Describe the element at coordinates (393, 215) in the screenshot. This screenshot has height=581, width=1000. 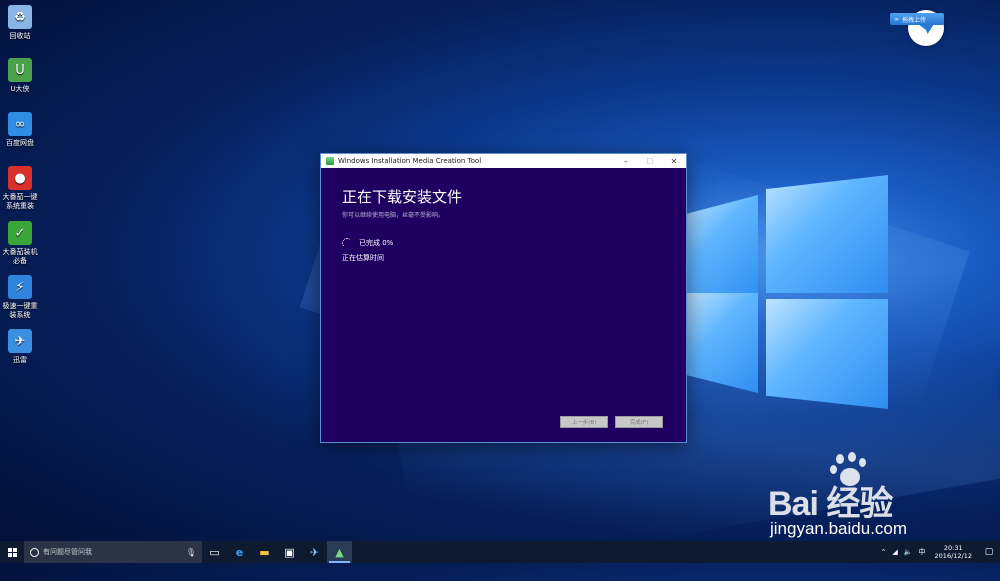
I see `page-subtext: 你可以继续使用电脑，丝毫不受影响。` at that location.